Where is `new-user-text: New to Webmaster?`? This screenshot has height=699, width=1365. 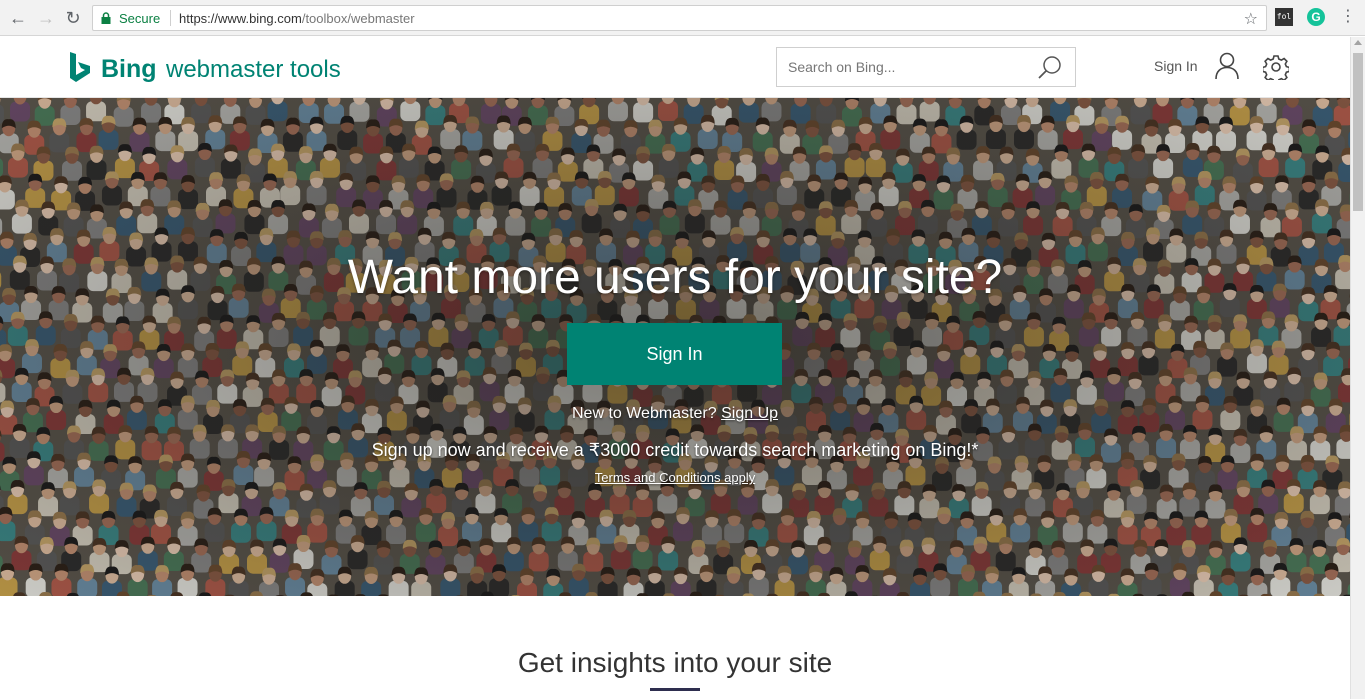
new-user-text: New to Webmaster? is located at coordinates (644, 413).